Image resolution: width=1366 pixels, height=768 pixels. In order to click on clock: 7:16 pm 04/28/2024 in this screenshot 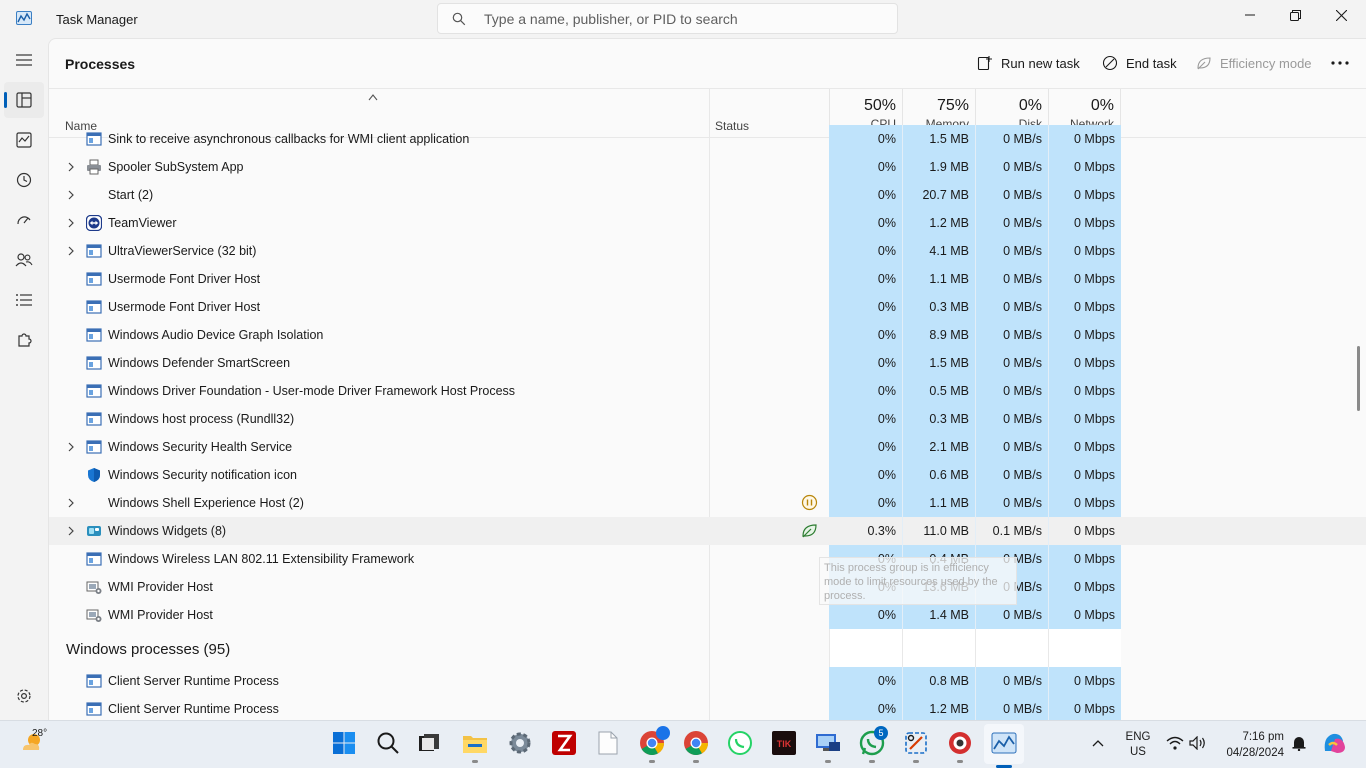, I will do `click(1246, 745)`.